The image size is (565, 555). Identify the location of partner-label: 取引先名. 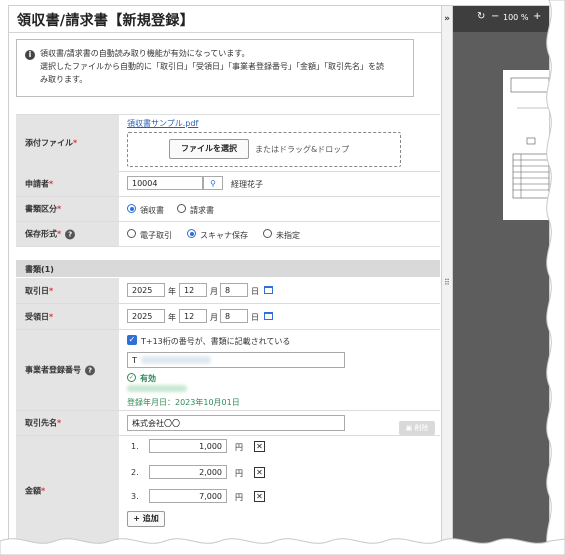
(41, 423).